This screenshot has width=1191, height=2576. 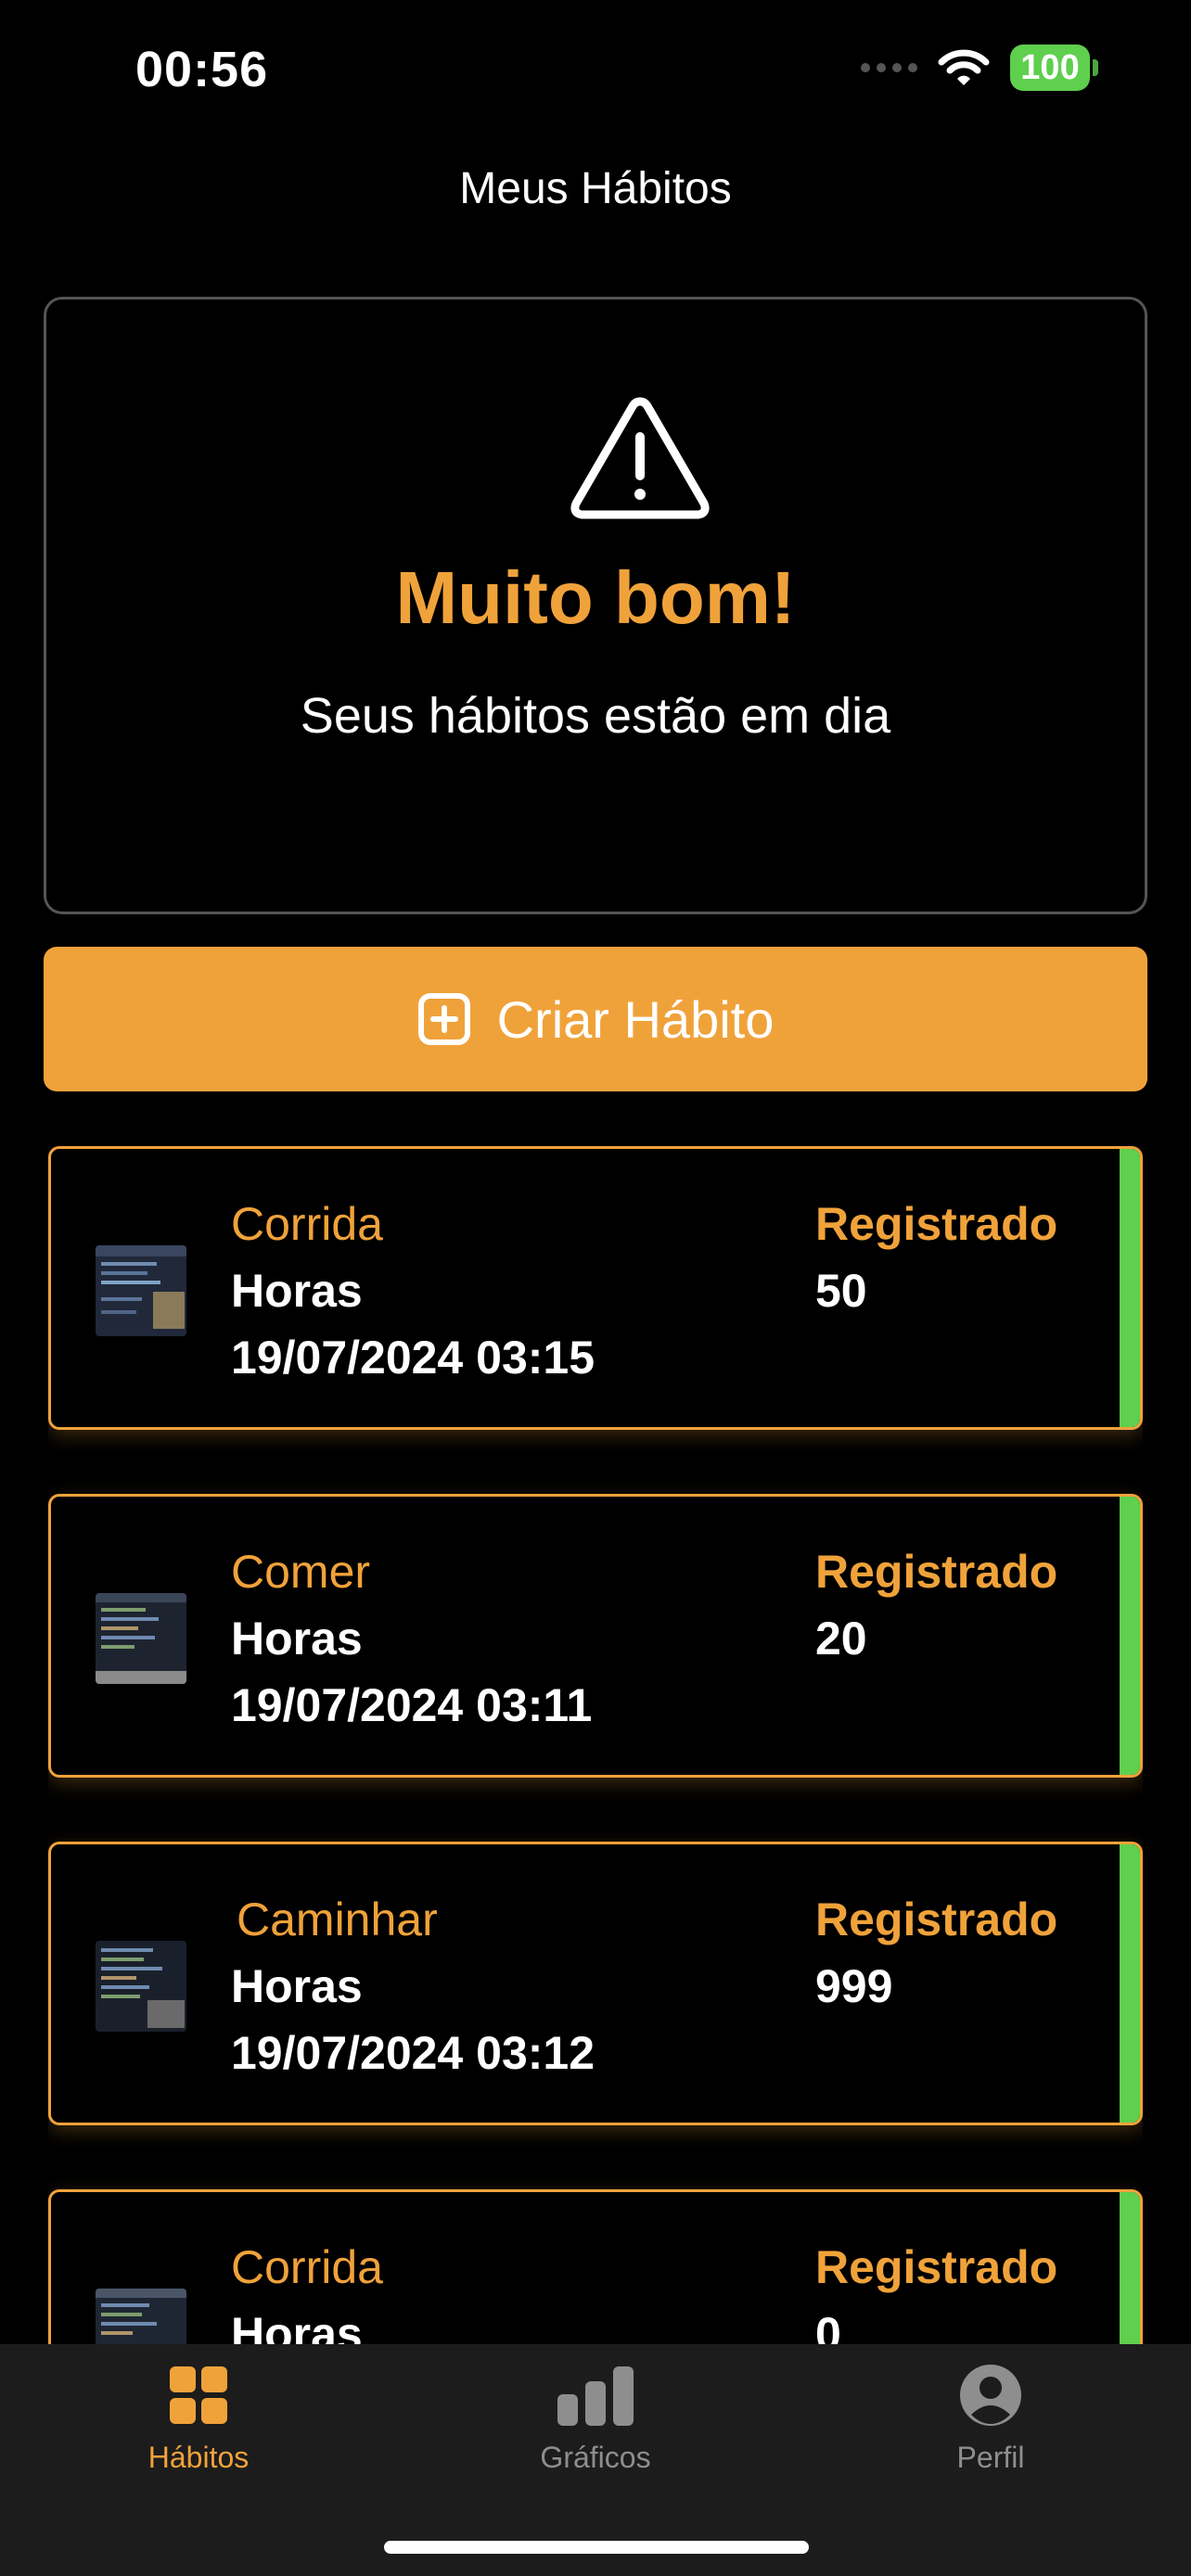 What do you see at coordinates (595, 716) in the screenshot?
I see `summary-subtitle: Seus hábitos estão em dia` at bounding box center [595, 716].